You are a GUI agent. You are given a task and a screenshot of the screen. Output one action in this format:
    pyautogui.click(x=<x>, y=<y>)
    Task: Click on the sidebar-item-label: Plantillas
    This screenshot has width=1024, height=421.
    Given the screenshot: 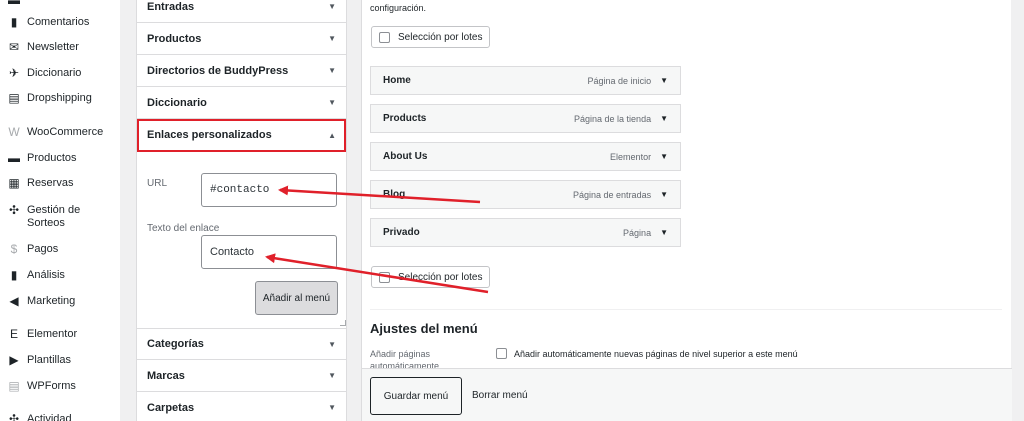 What is the action you would take?
    pyautogui.click(x=49, y=360)
    